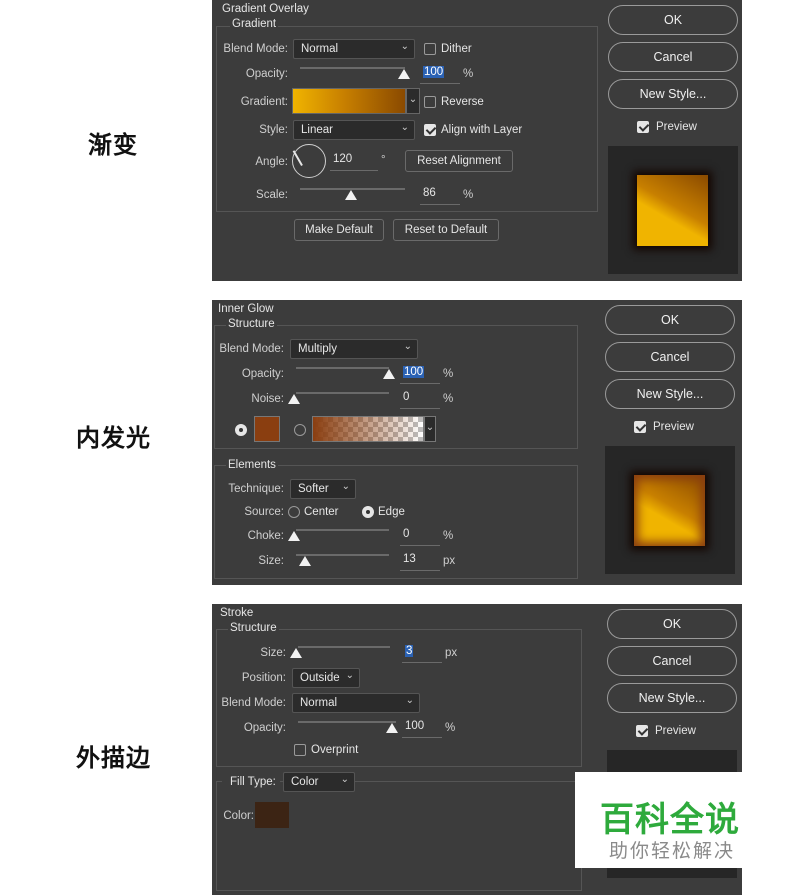 This screenshot has width=800, height=895. Describe the element at coordinates (265, 536) in the screenshot. I see `choke-label: Choke:` at that location.